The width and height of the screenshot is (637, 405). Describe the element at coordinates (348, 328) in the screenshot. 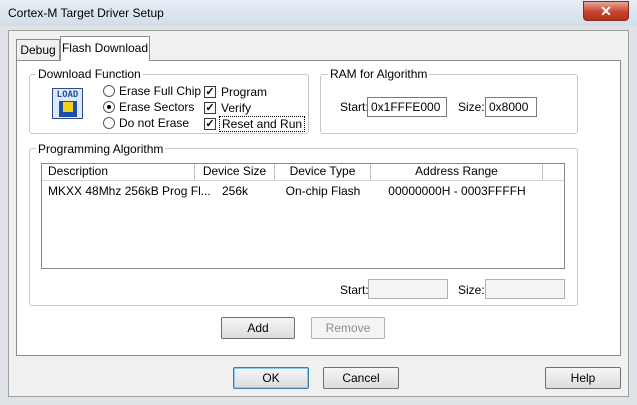

I see `remove-button: Remove` at that location.